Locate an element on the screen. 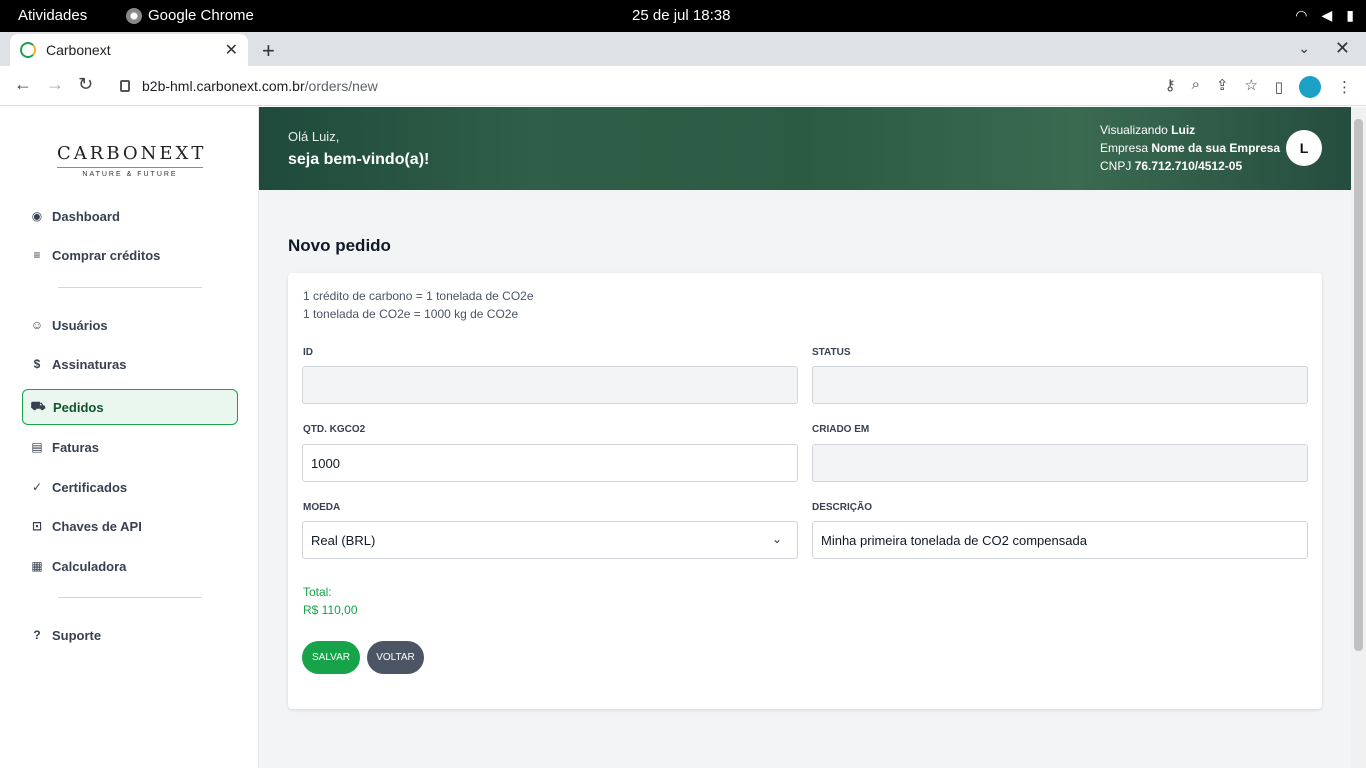 The image size is (1366, 768). status-field is located at coordinates (1060, 385).